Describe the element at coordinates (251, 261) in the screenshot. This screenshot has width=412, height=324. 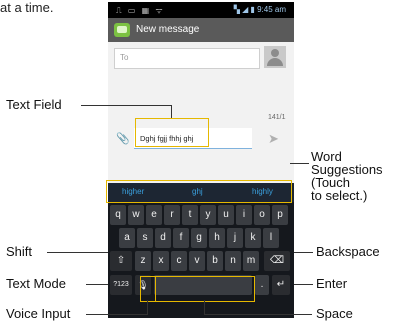
I see `key-m: m` at that location.